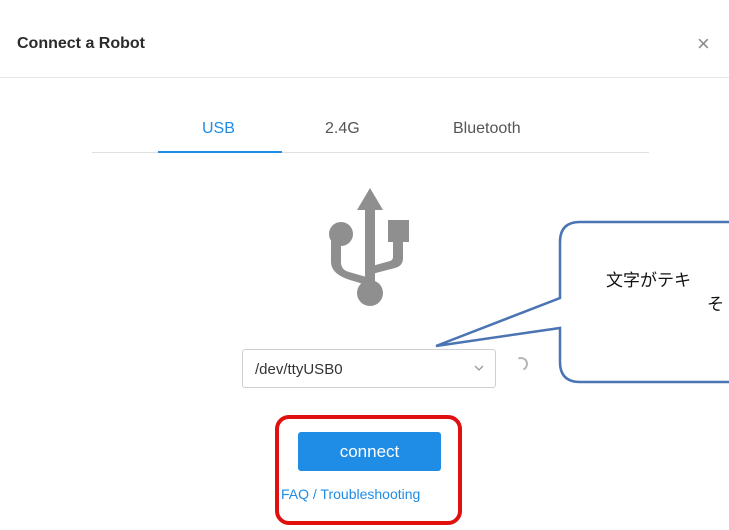  Describe the element at coordinates (350, 494) in the screenshot. I see `faq-troubleshooting-link: FAQ / Troubleshooting` at that location.